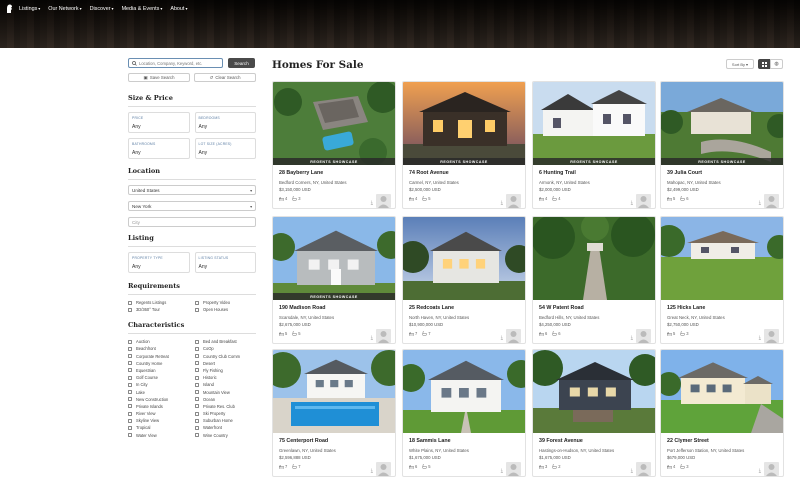 The width and height of the screenshot is (800, 484). Describe the element at coordinates (158, 377) in the screenshot. I see `checkbox-golf-course: Golf Course` at that location.